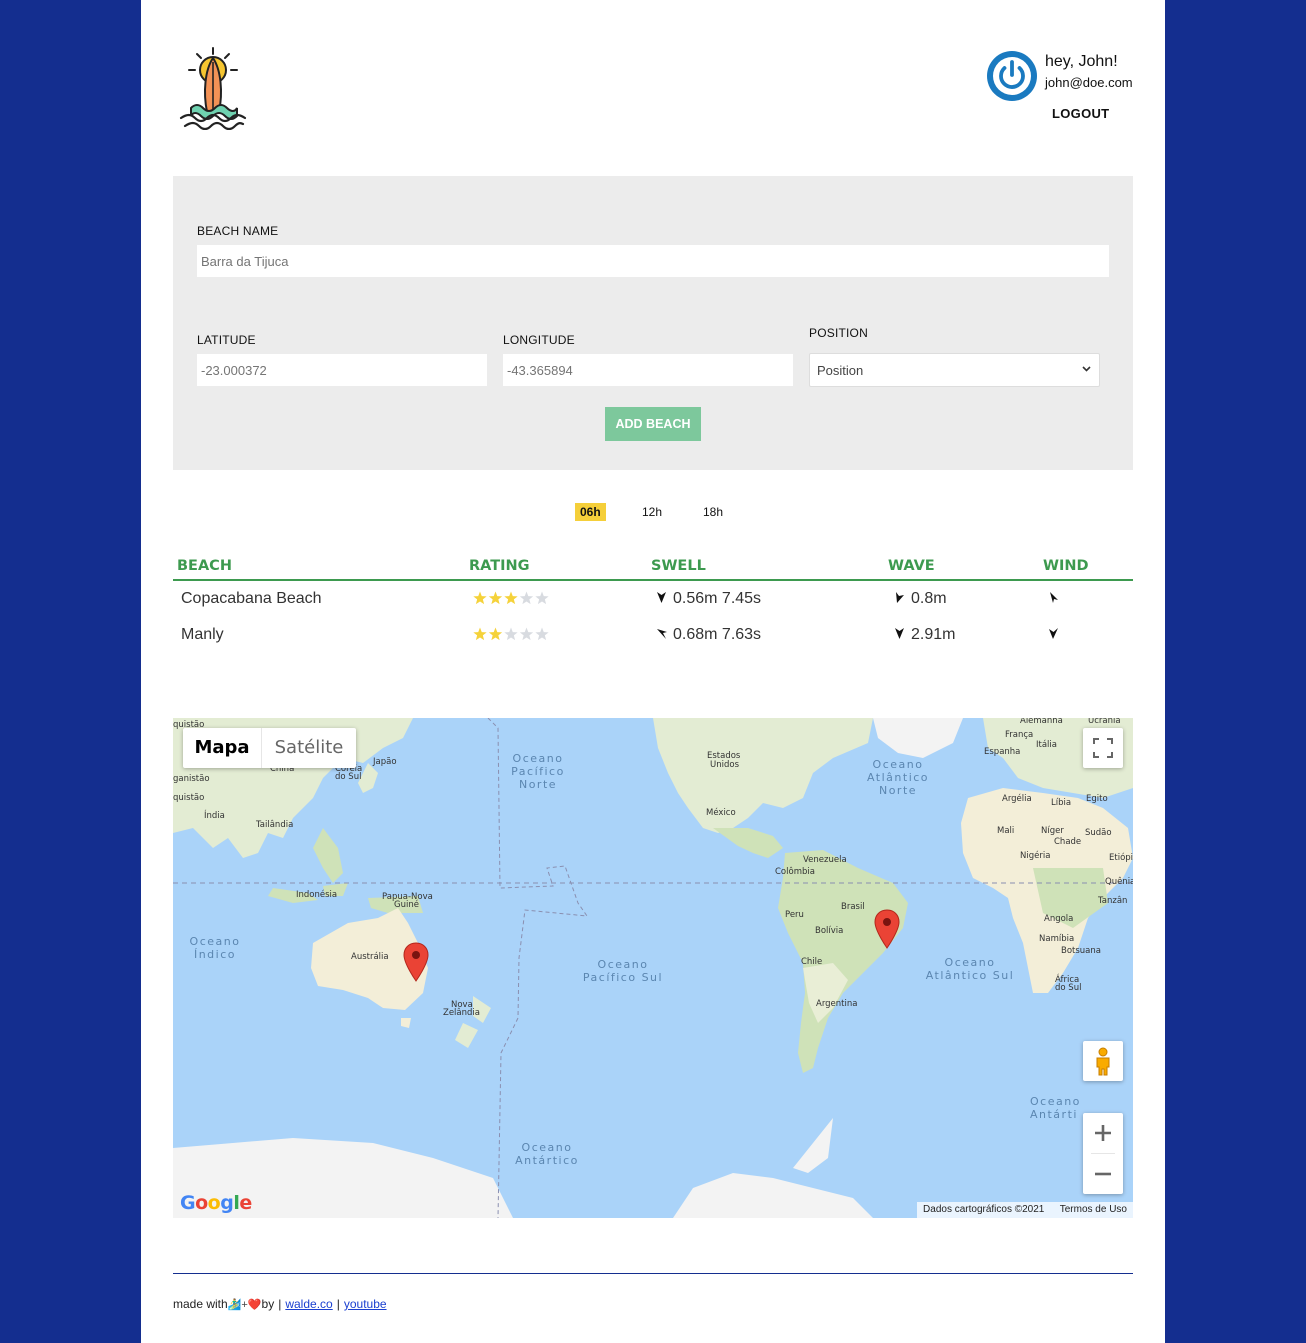  What do you see at coordinates (1119, 882) in the screenshot?
I see `map-label: Quênia` at bounding box center [1119, 882].